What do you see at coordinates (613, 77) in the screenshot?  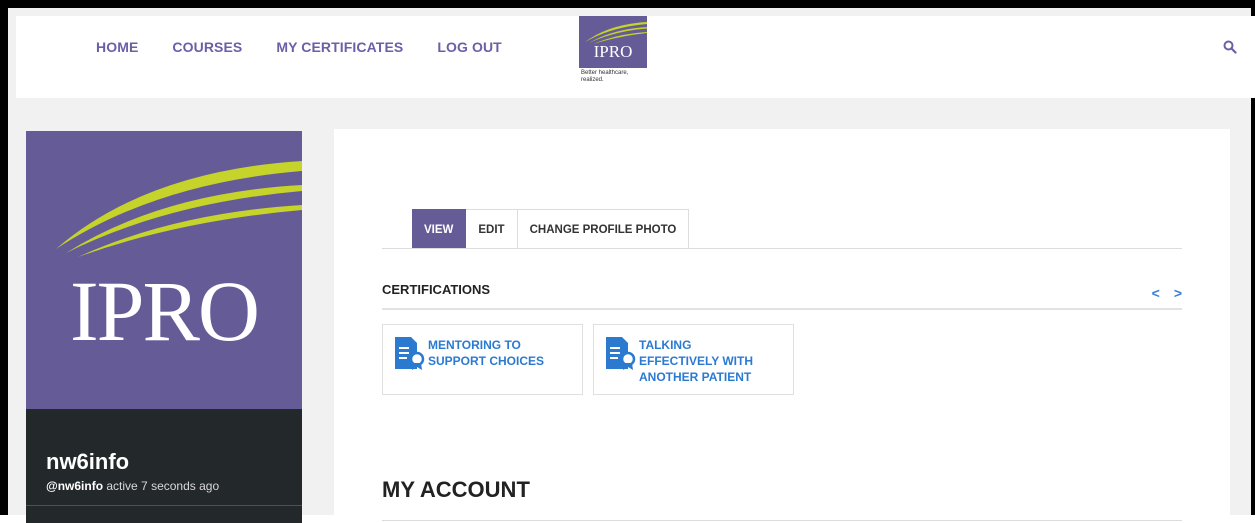 I see `header-logo-tagline: Better healthcare, realized.` at bounding box center [613, 77].